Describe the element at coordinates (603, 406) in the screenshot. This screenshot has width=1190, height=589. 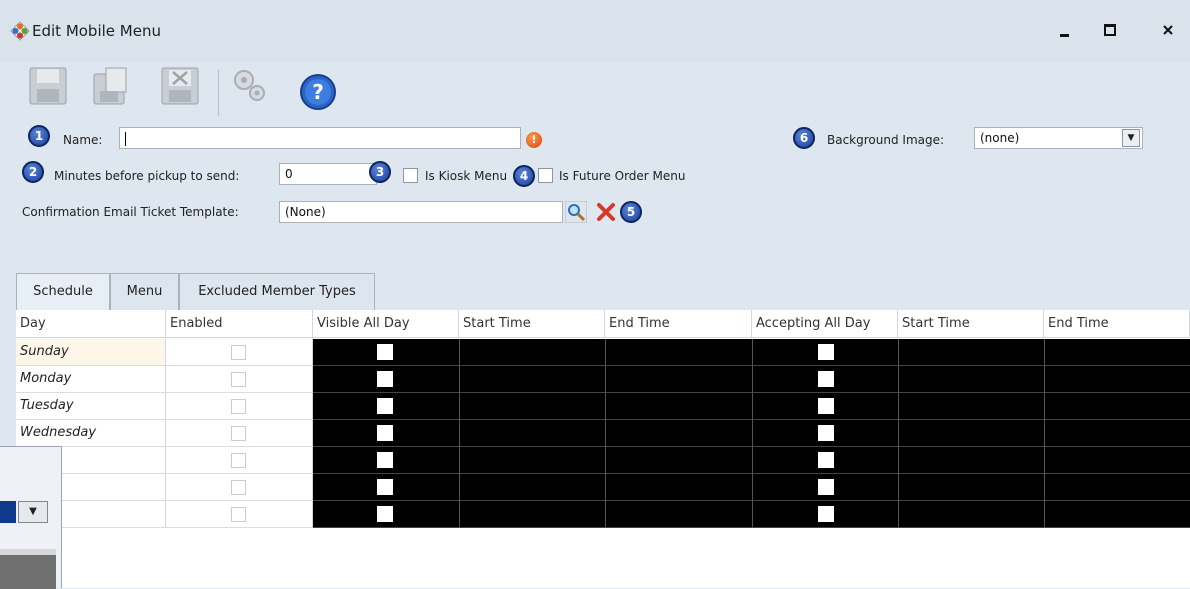
I see `table-row: Tuesday` at that location.